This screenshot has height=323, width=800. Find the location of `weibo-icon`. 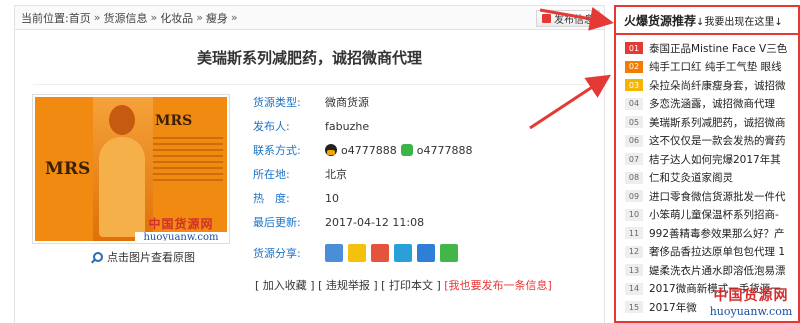

weibo-icon is located at coordinates (380, 253).